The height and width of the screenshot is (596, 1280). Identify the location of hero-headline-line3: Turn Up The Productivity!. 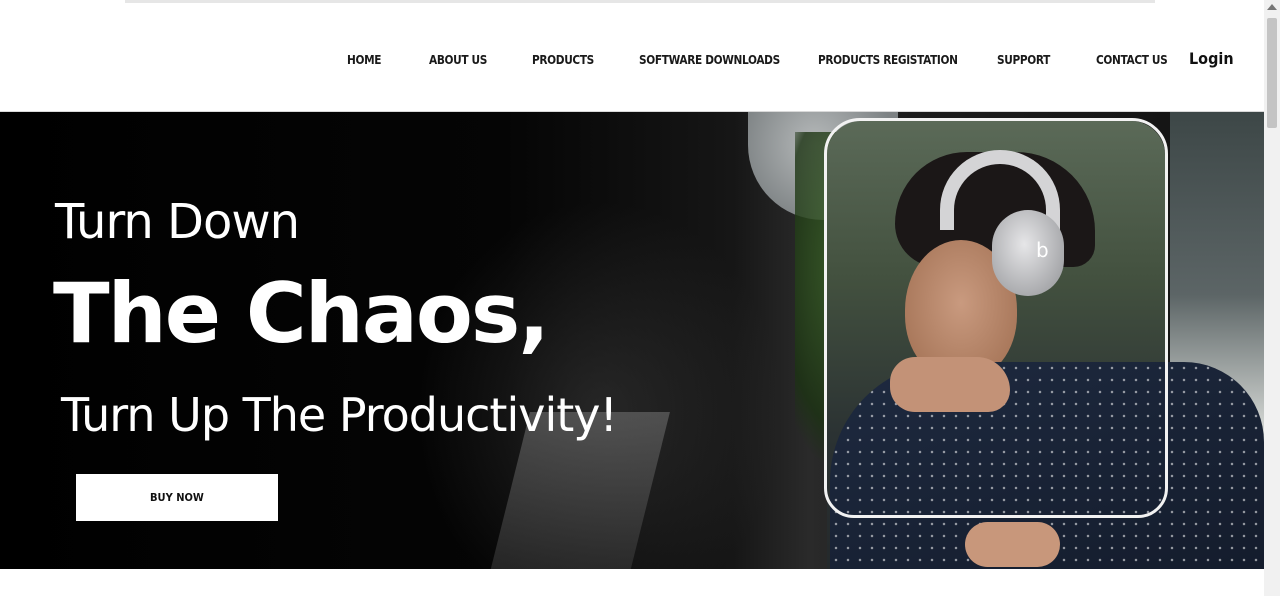
(339, 415).